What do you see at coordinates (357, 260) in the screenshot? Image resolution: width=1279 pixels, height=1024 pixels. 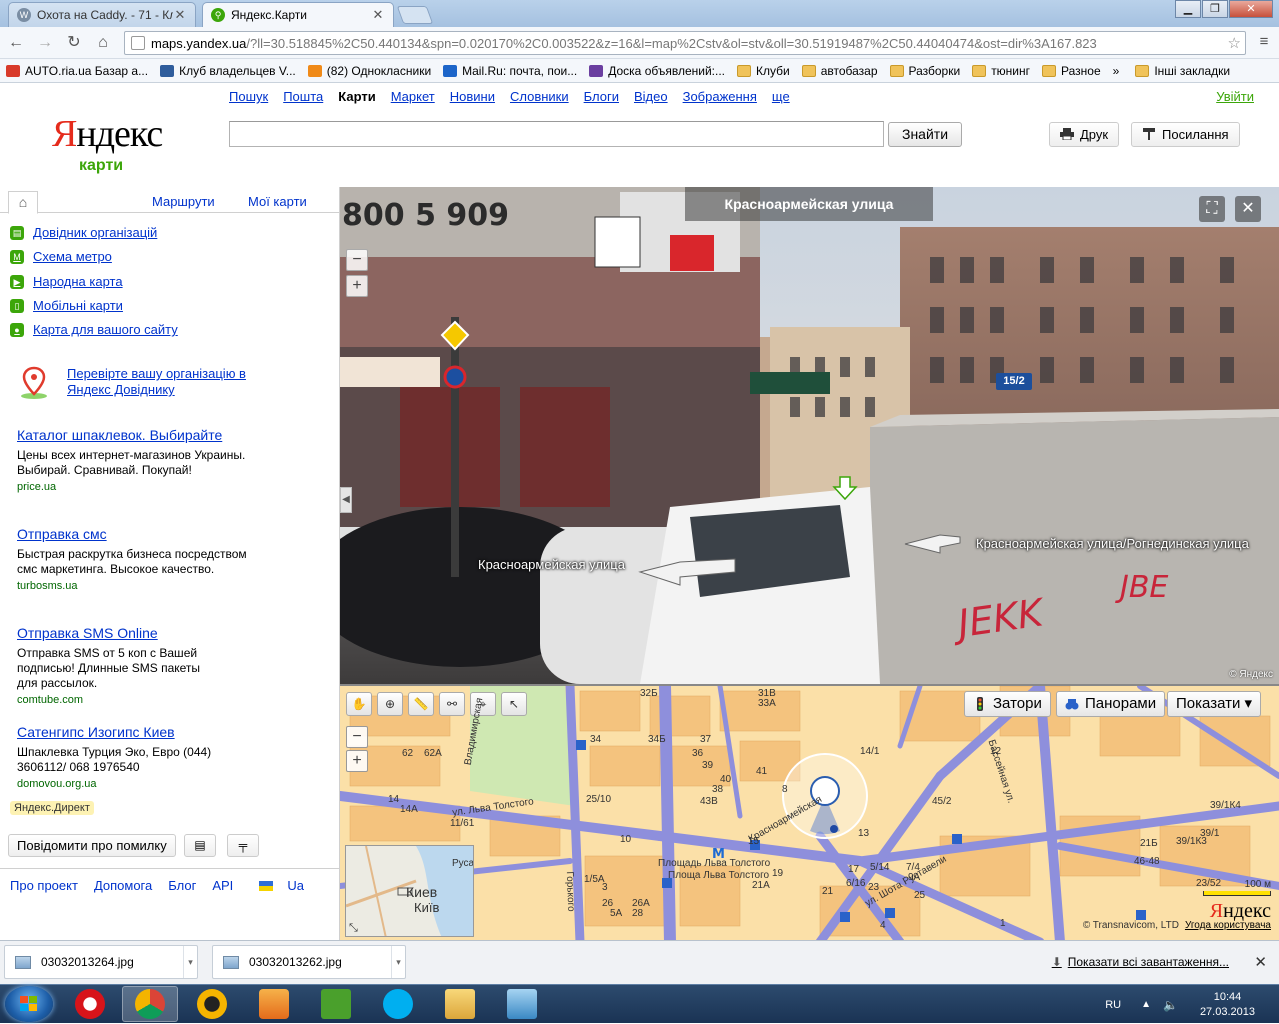 I see `pano-zoom-out-button: −` at bounding box center [357, 260].